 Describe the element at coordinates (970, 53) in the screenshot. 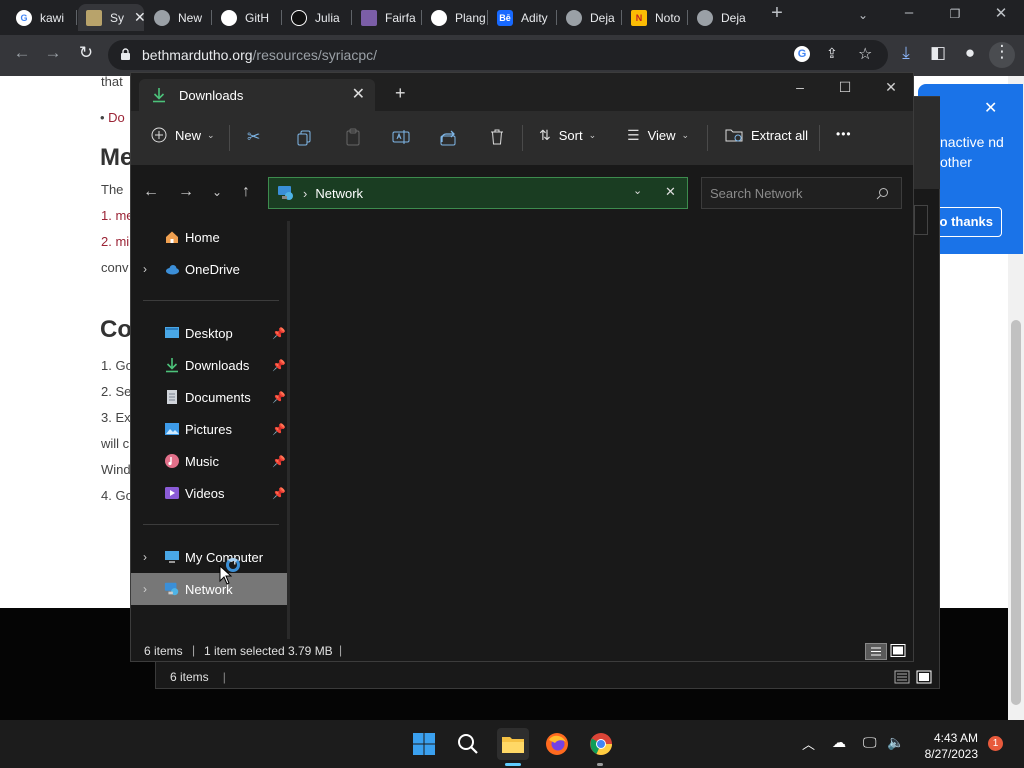

I see `profile-icon: ●` at that location.